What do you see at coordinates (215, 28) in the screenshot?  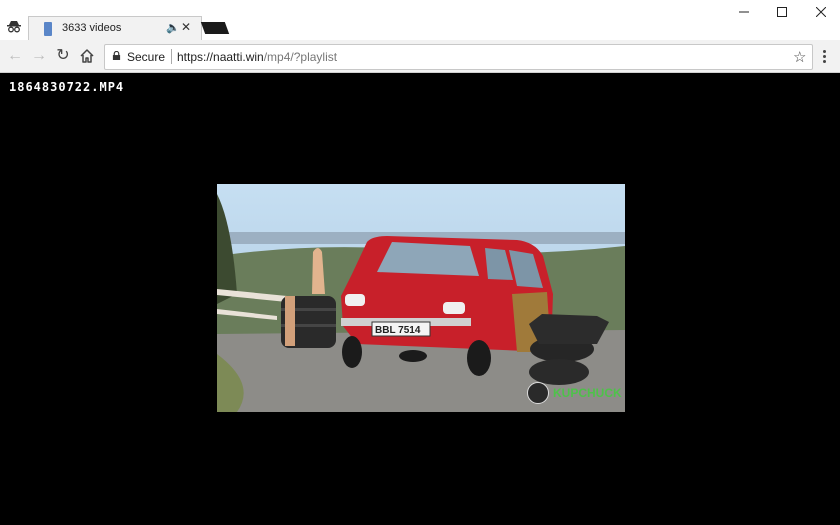 I see `new-tab-button` at bounding box center [215, 28].